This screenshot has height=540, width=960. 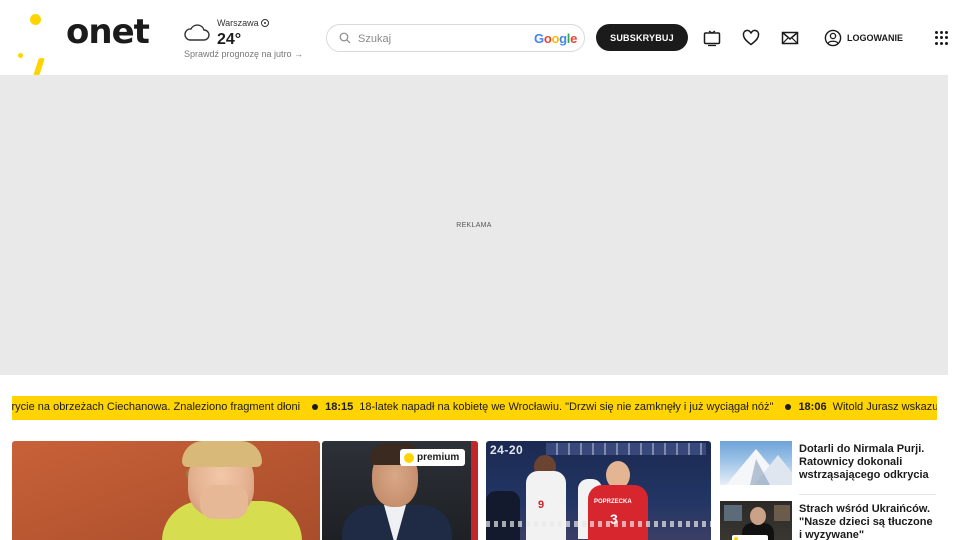 I want to click on ticker-time: 18:06, so click(x=812, y=407).